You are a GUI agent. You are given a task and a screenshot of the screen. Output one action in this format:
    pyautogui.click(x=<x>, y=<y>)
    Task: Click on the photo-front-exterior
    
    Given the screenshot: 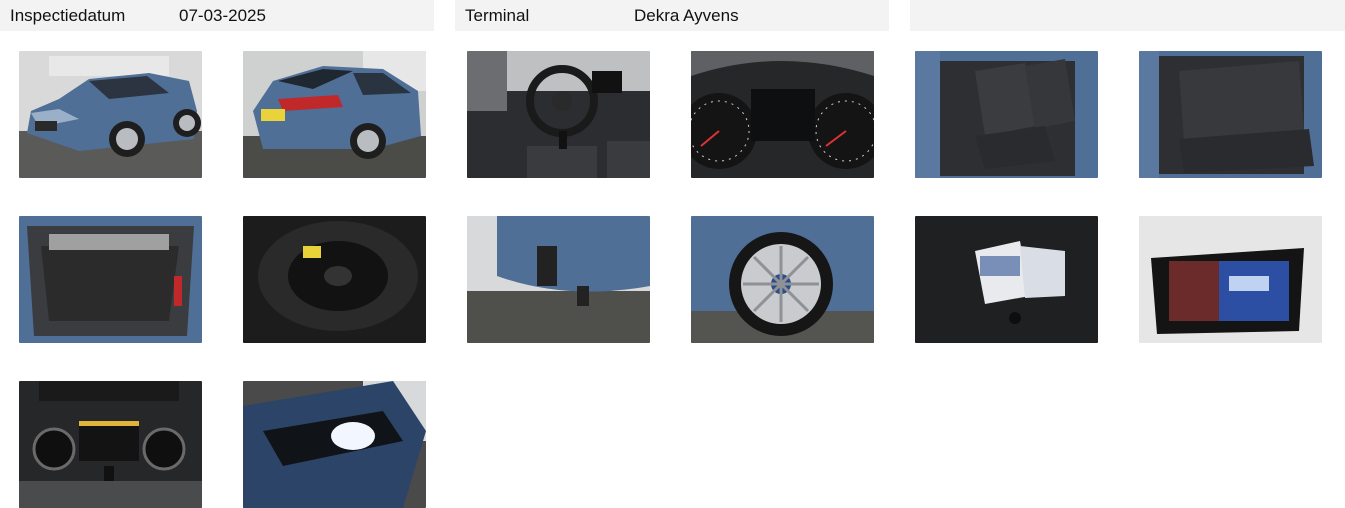 What is the action you would take?
    pyautogui.click(x=110, y=114)
    